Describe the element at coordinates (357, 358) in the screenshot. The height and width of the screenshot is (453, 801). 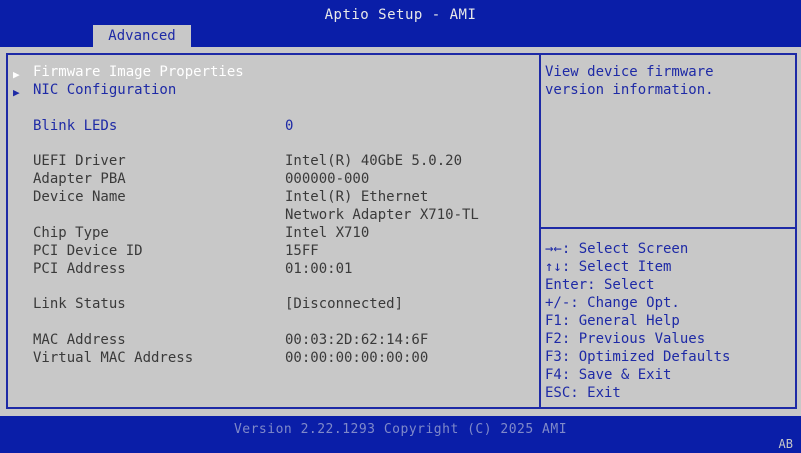
I see `virtual-mac-value: 00:00:00:00:00:00` at that location.